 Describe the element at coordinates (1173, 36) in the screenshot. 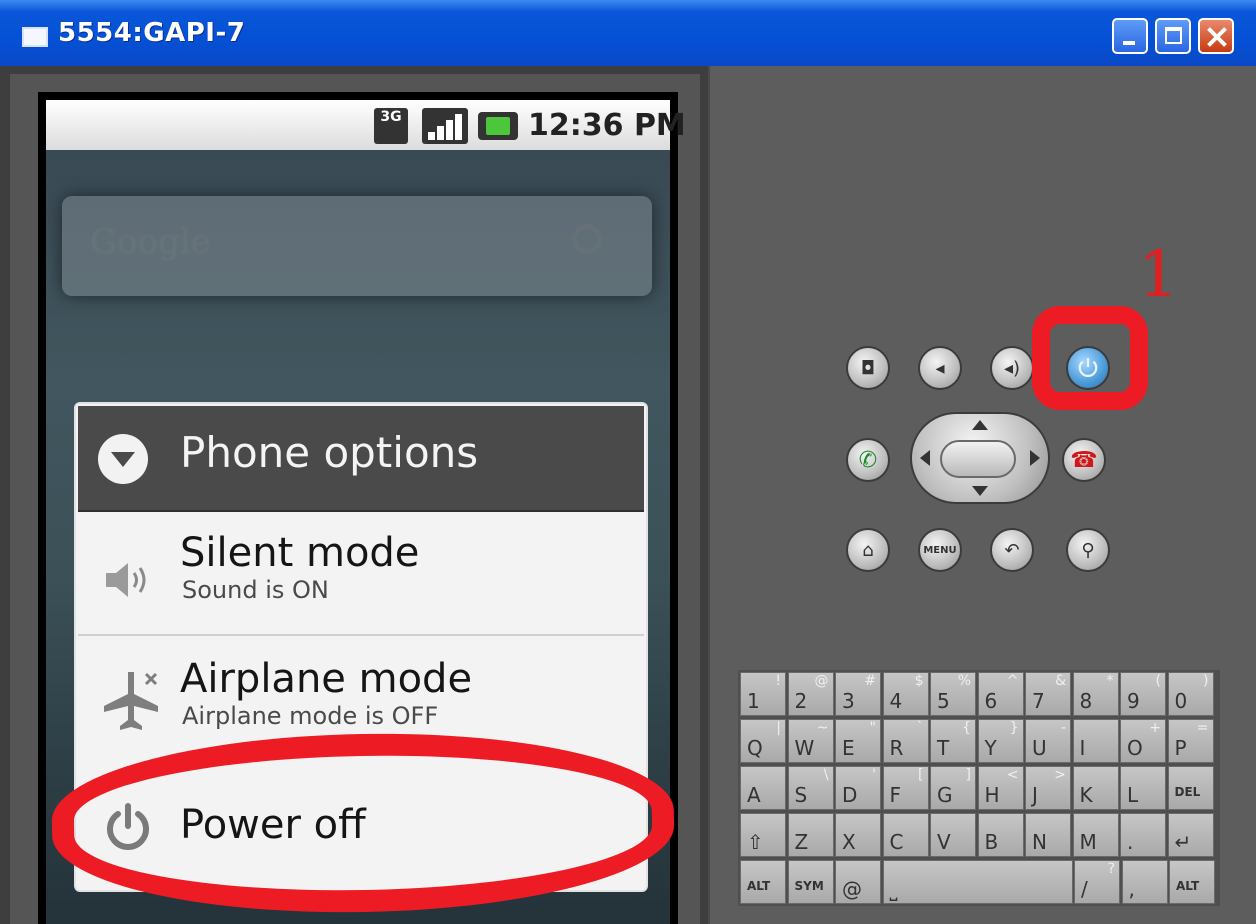

I see `maximize-button` at that location.